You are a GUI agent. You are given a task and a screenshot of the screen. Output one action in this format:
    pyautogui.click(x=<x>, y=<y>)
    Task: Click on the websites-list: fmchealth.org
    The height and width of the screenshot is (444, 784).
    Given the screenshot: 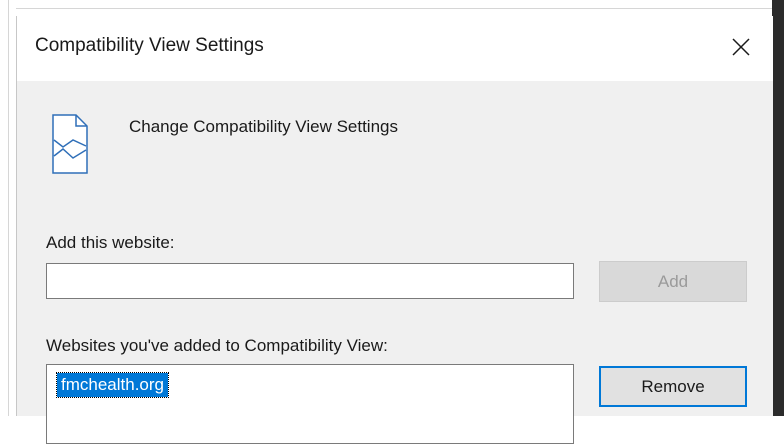 What is the action you would take?
    pyautogui.click(x=310, y=404)
    